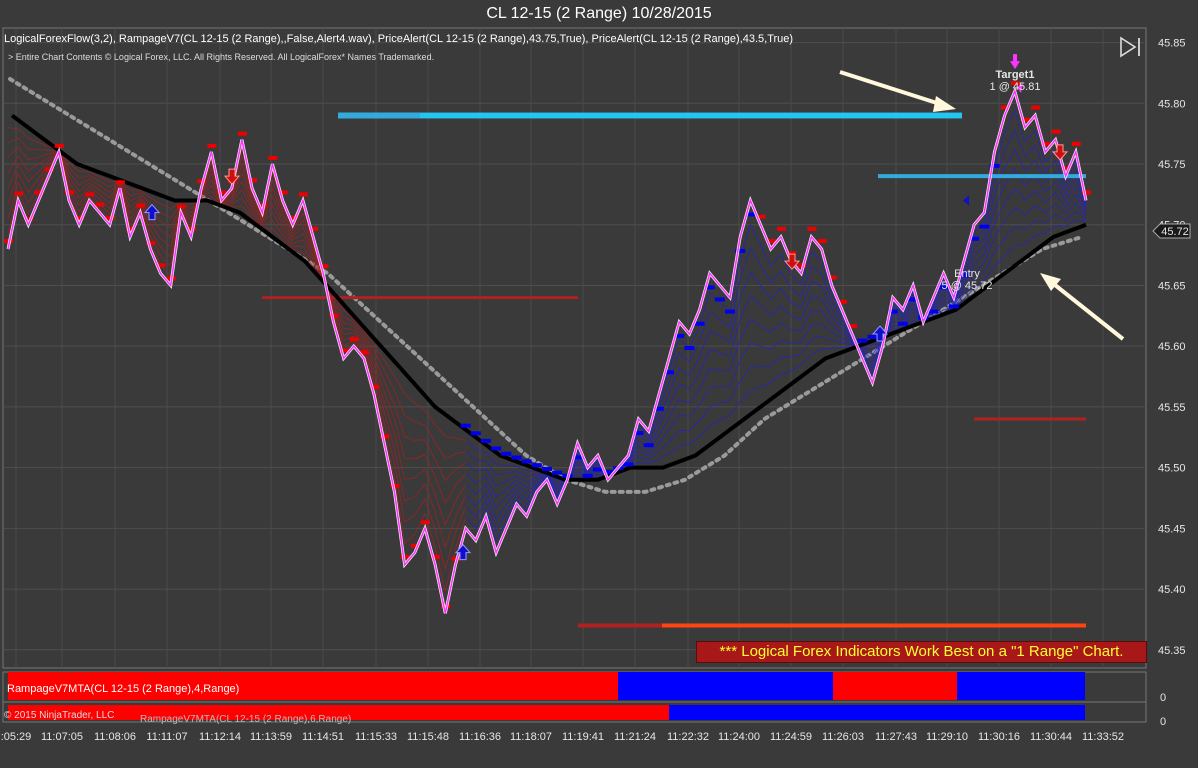 The image size is (1198, 768). What do you see at coordinates (1175, 232) in the screenshot?
I see `svg-text: 45.72` at bounding box center [1175, 232].